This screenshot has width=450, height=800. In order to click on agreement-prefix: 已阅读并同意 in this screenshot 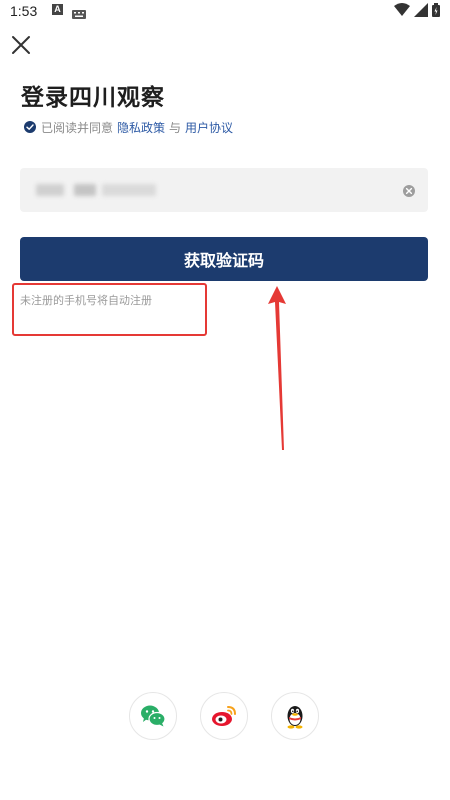, I will do `click(77, 127)`.